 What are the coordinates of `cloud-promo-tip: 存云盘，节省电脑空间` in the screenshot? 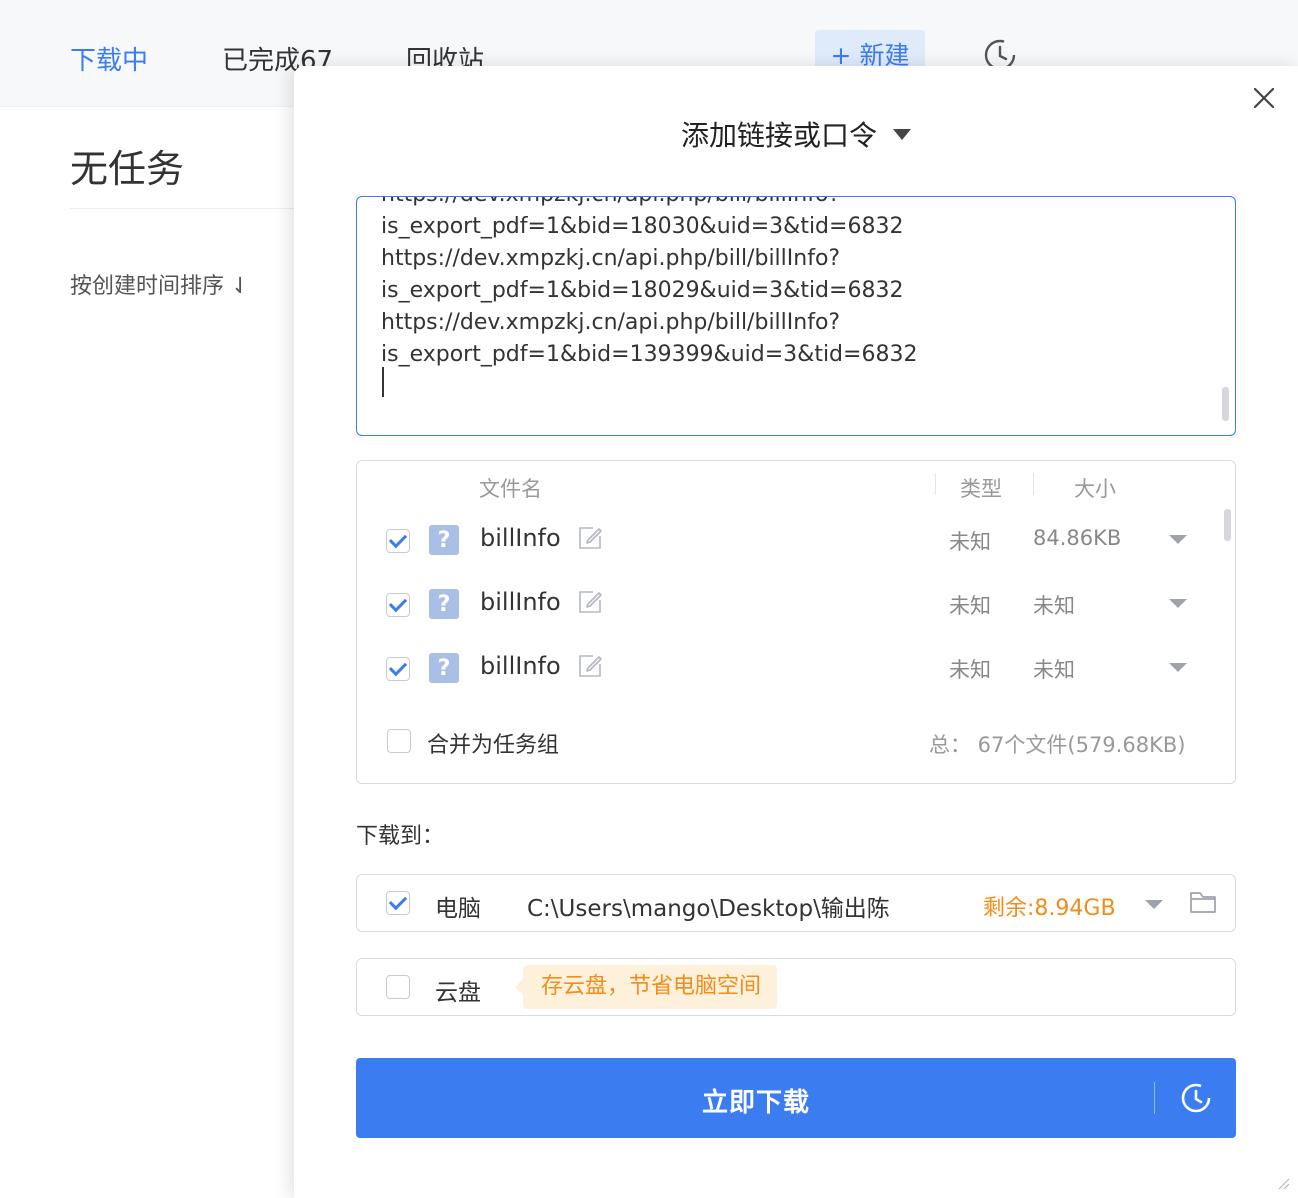 It's located at (646, 987).